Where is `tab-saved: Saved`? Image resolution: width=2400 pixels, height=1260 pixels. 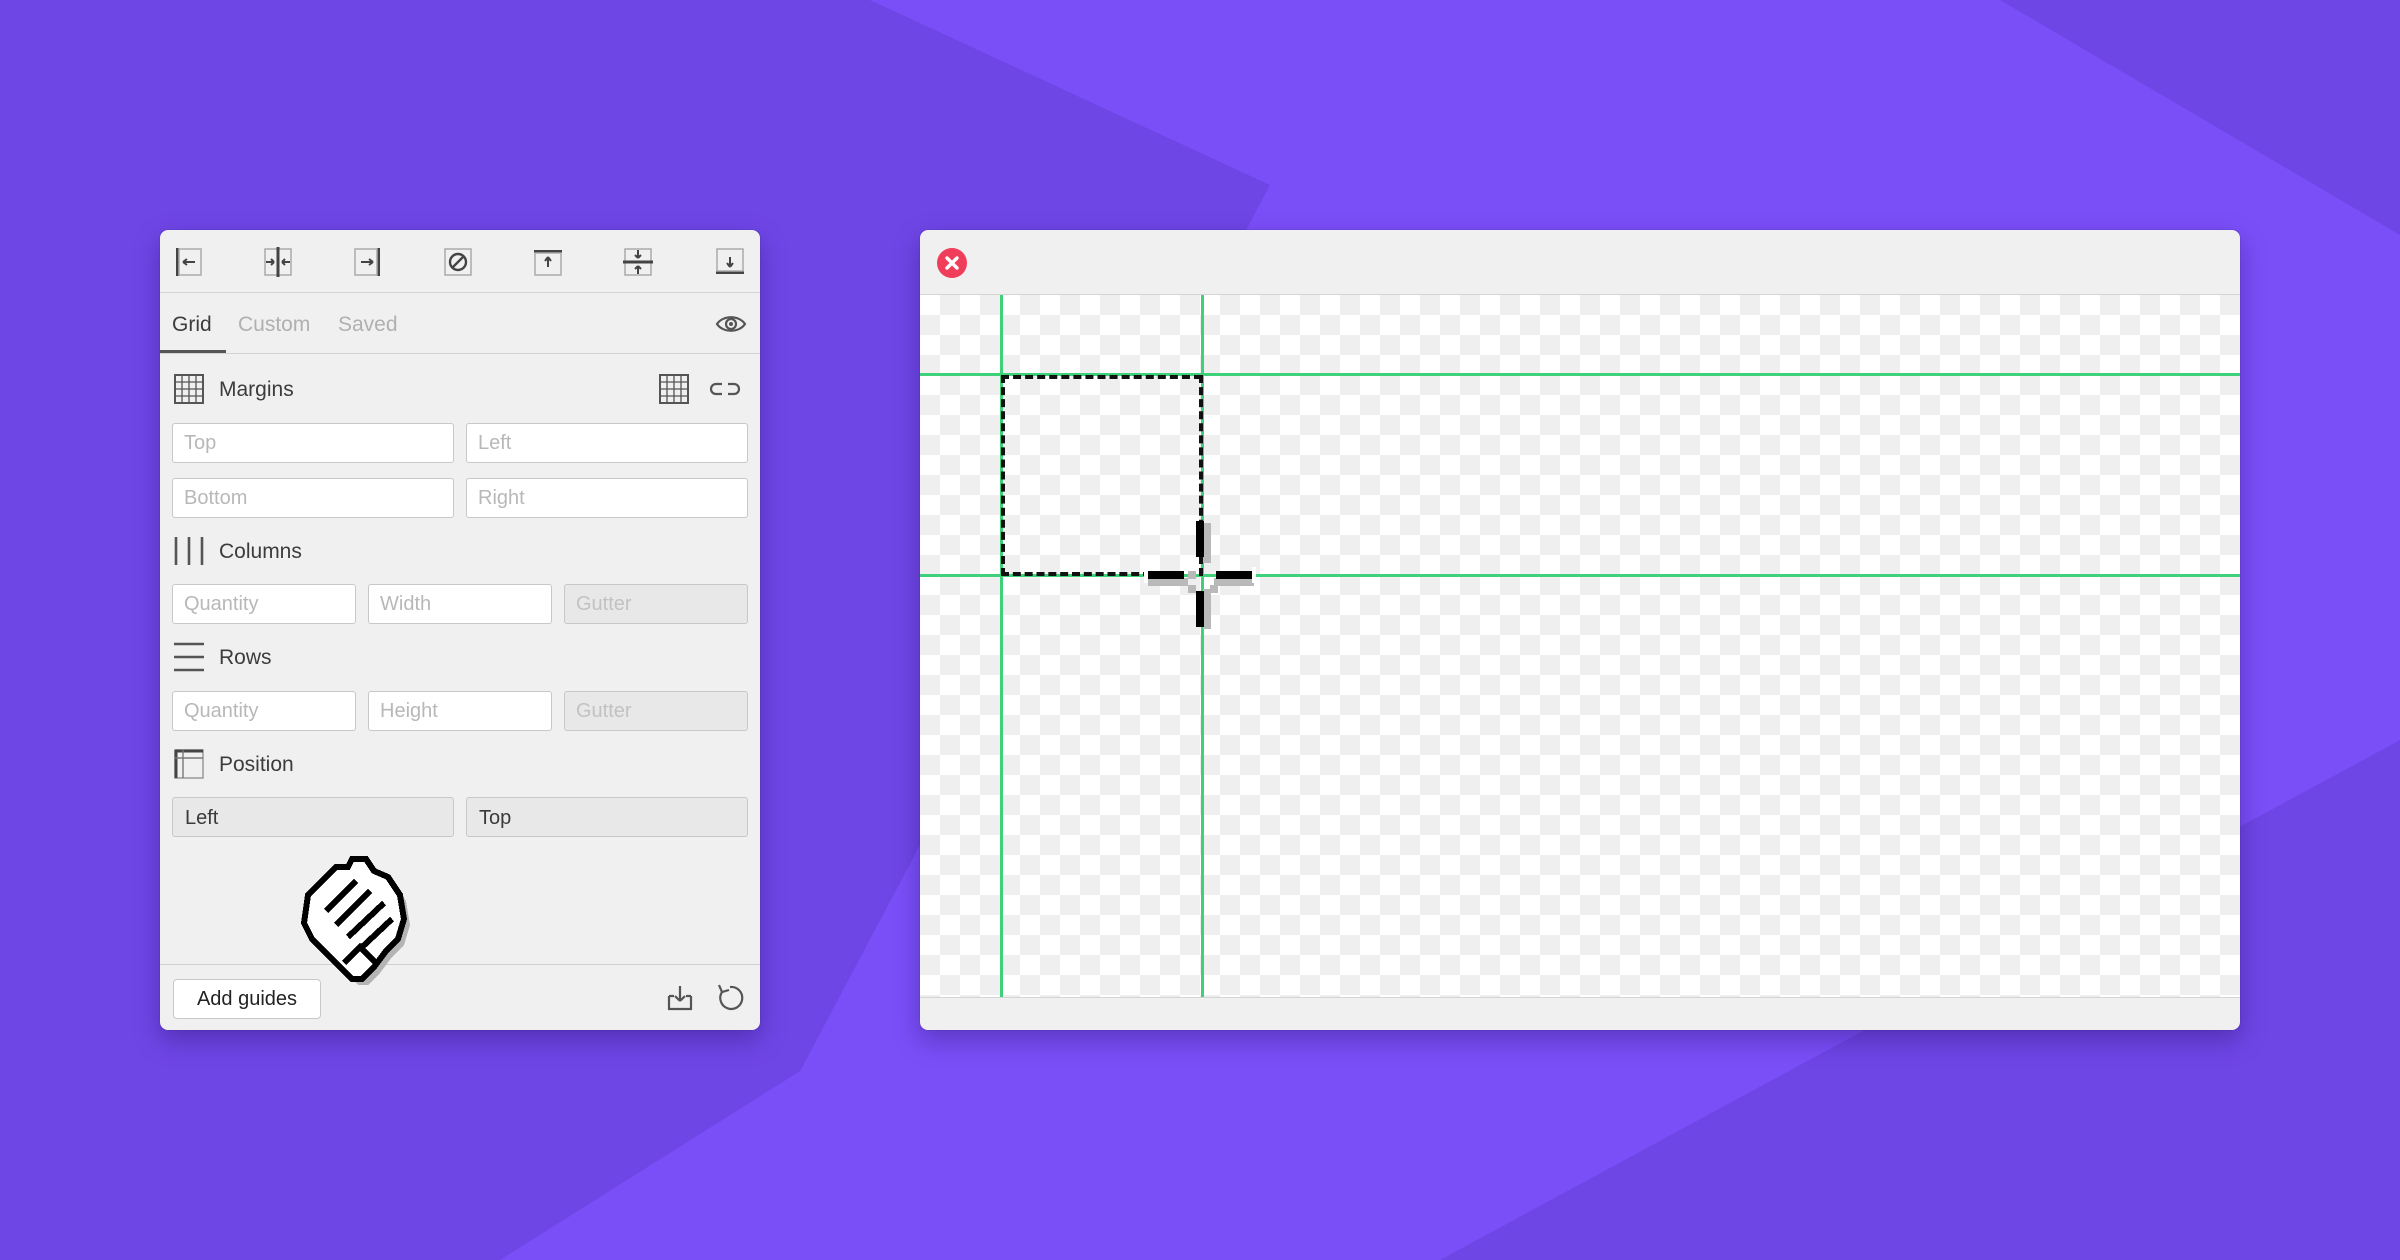
tab-saved: Saved is located at coordinates (368, 325).